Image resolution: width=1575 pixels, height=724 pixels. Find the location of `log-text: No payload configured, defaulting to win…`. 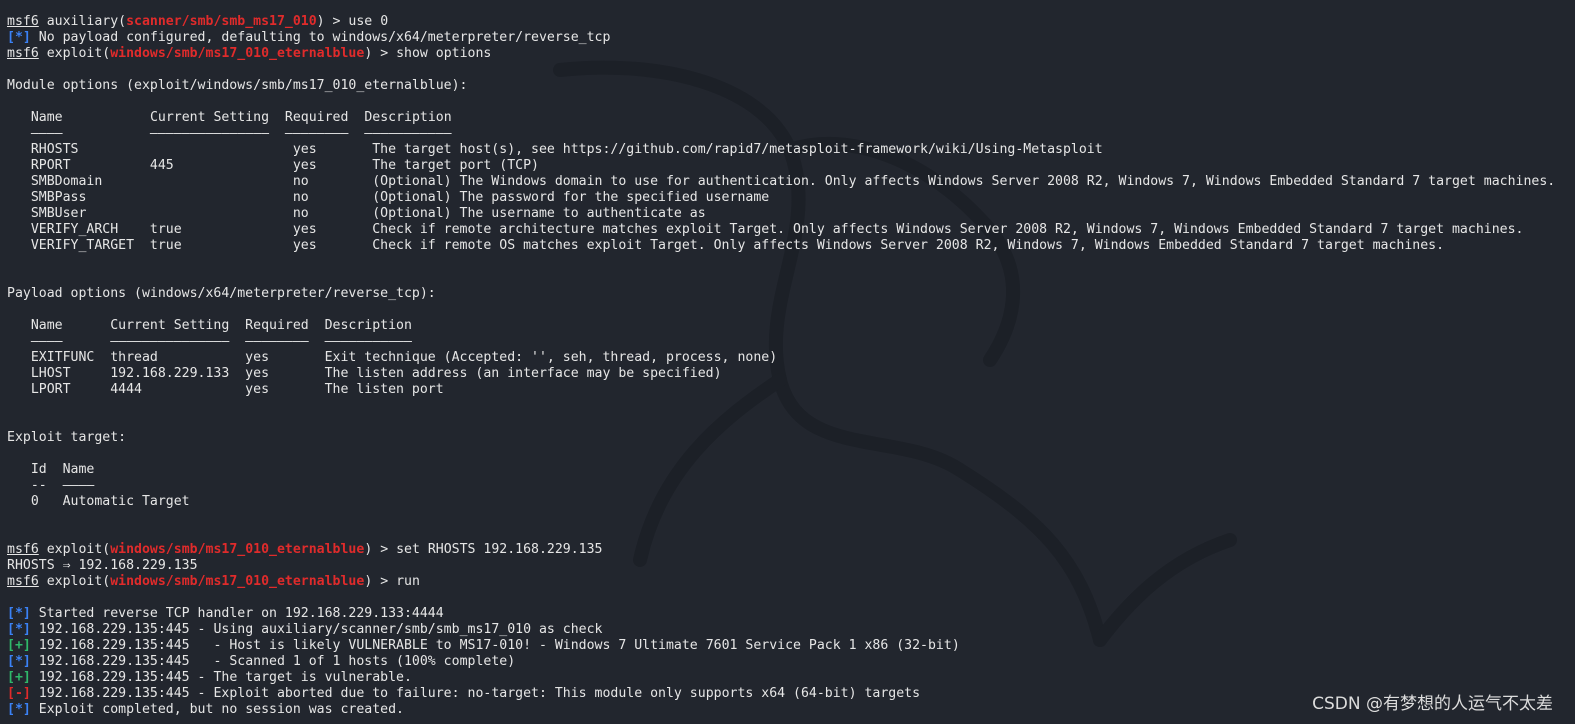

log-text: No payload configured, defaulting to win… is located at coordinates (320, 37).